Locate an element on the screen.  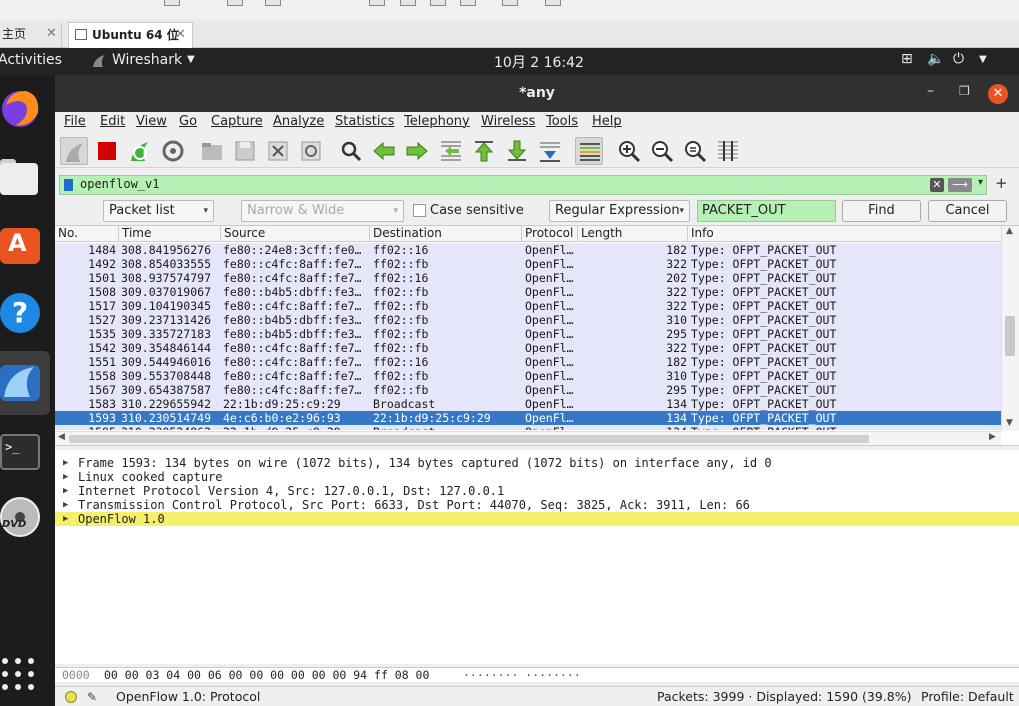
menu-capture: Capture is located at coordinates (237, 121).